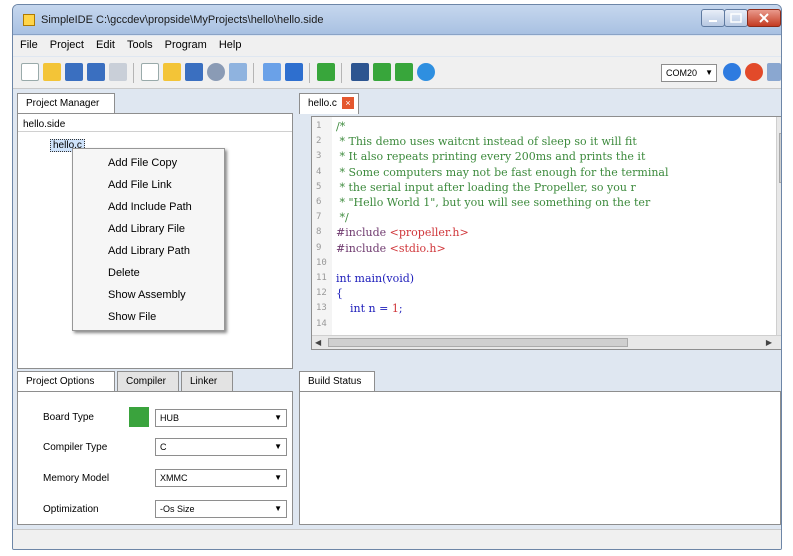  Describe the element at coordinates (375, 278) in the screenshot. I see `code-line: int main(void)` at that location.